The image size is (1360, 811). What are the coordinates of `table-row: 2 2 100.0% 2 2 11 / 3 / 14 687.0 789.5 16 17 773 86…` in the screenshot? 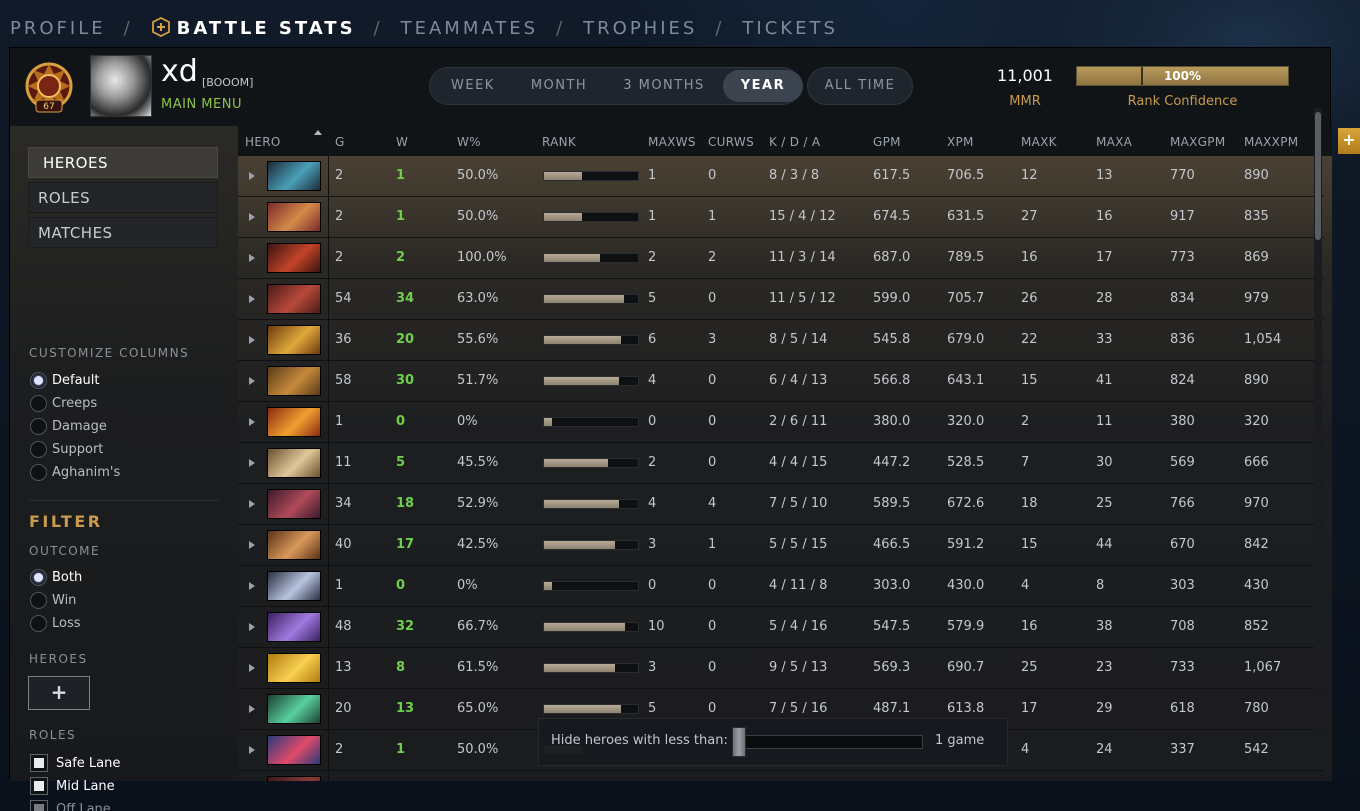 It's located at (781, 258).